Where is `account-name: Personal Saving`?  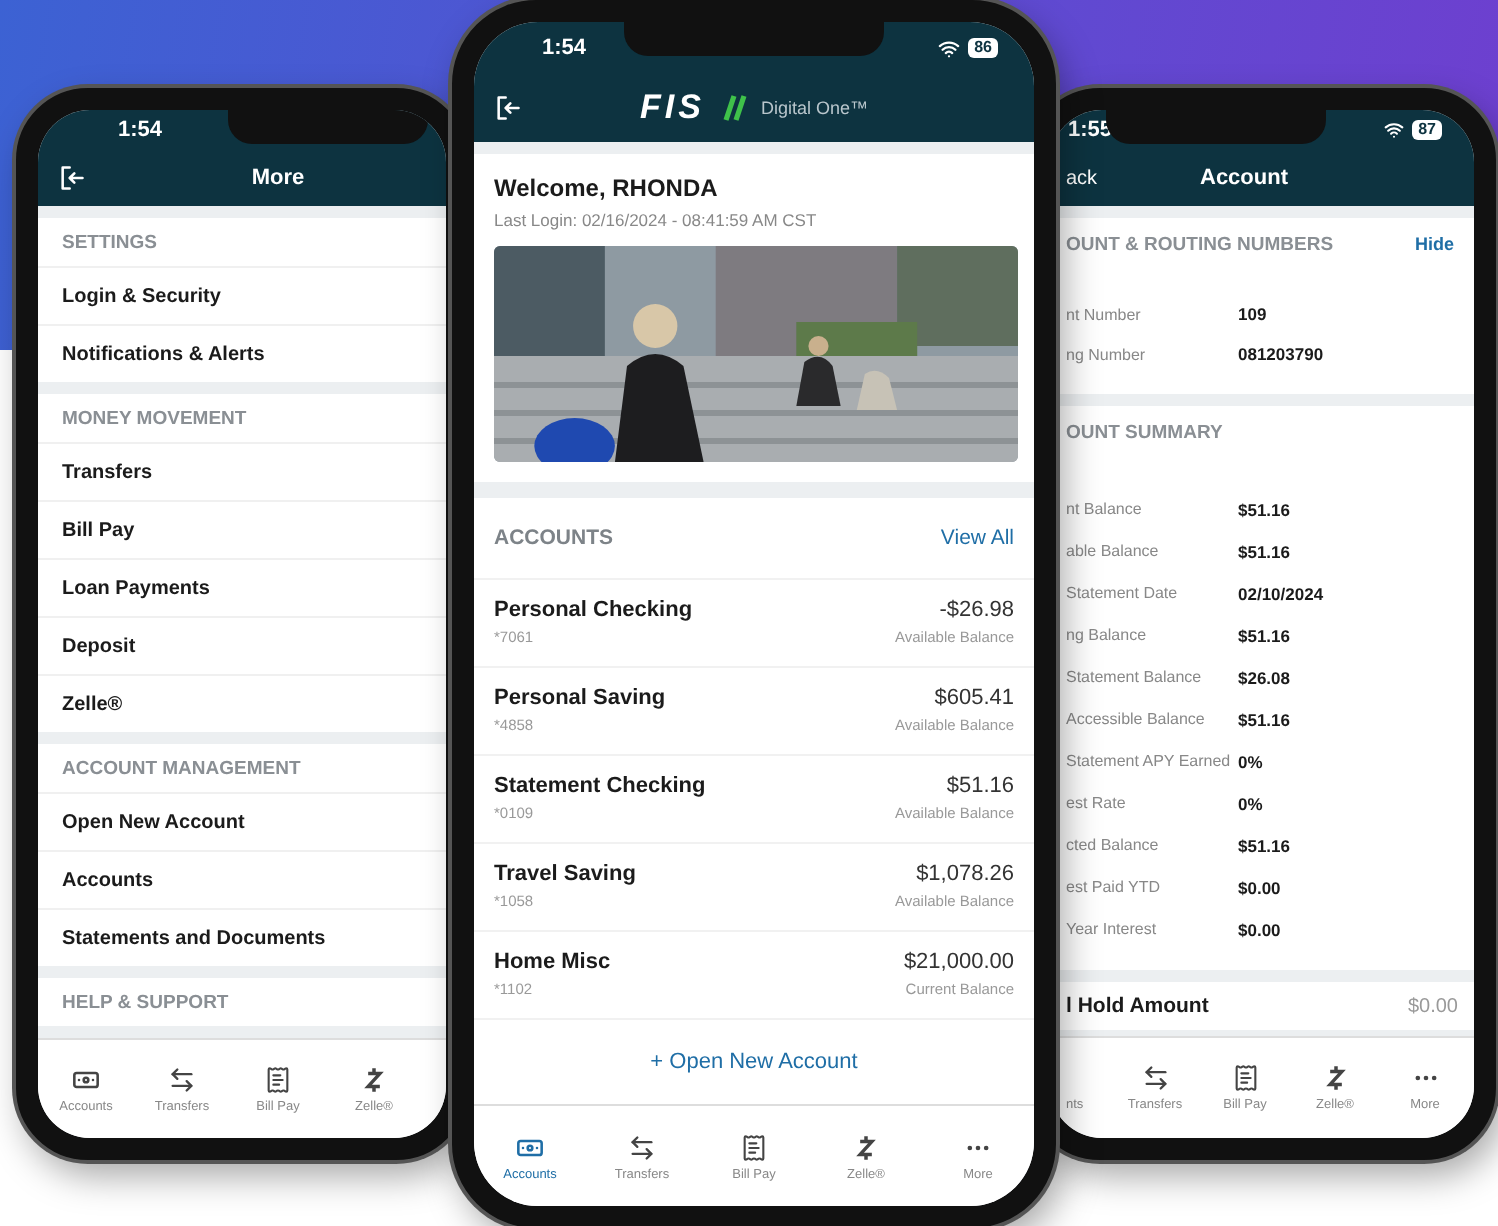 account-name: Personal Saving is located at coordinates (580, 698).